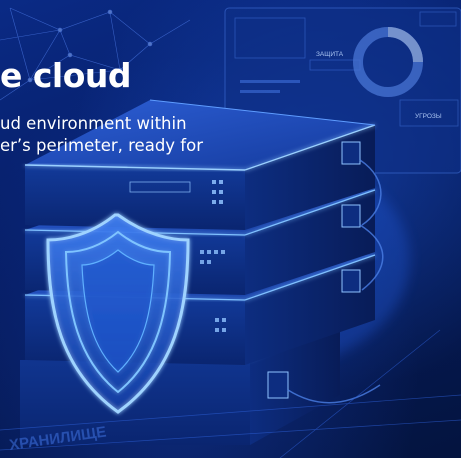 This screenshot has width=461, height=458. I want to click on panel-label-threats: УГРОЗЫ, so click(428, 116).